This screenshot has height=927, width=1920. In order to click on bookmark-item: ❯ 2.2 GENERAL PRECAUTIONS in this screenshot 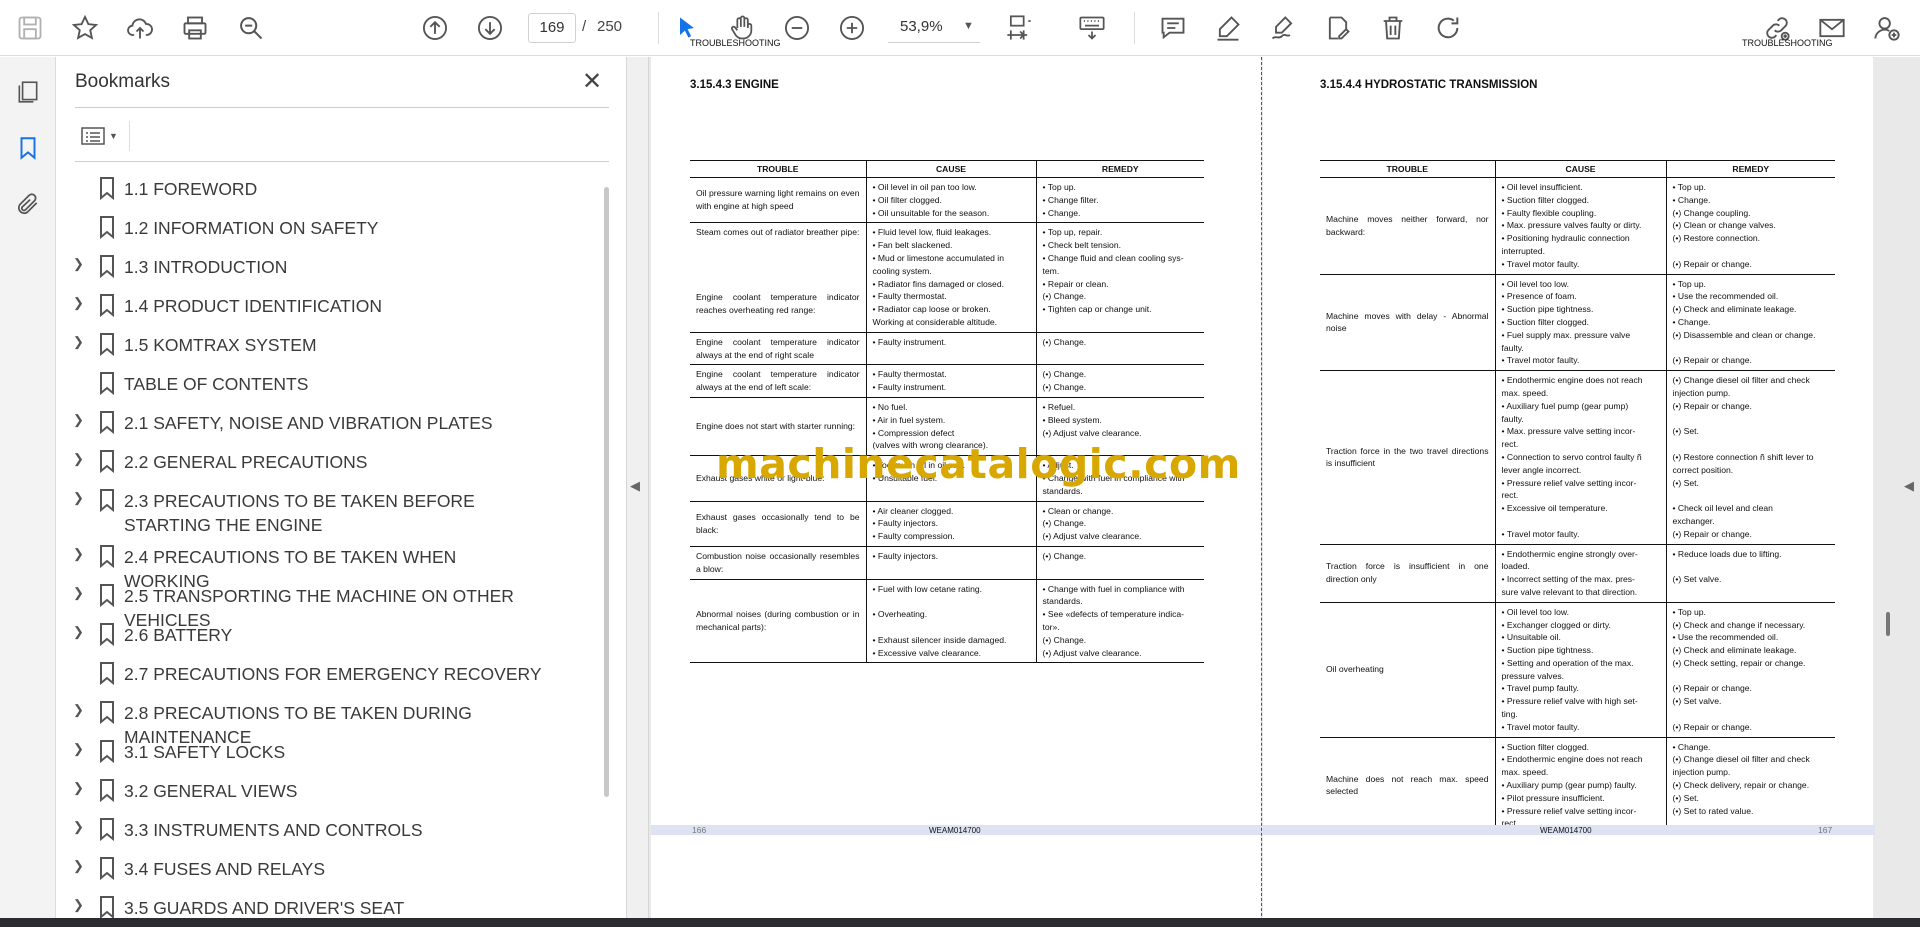, I will do `click(327, 461)`.